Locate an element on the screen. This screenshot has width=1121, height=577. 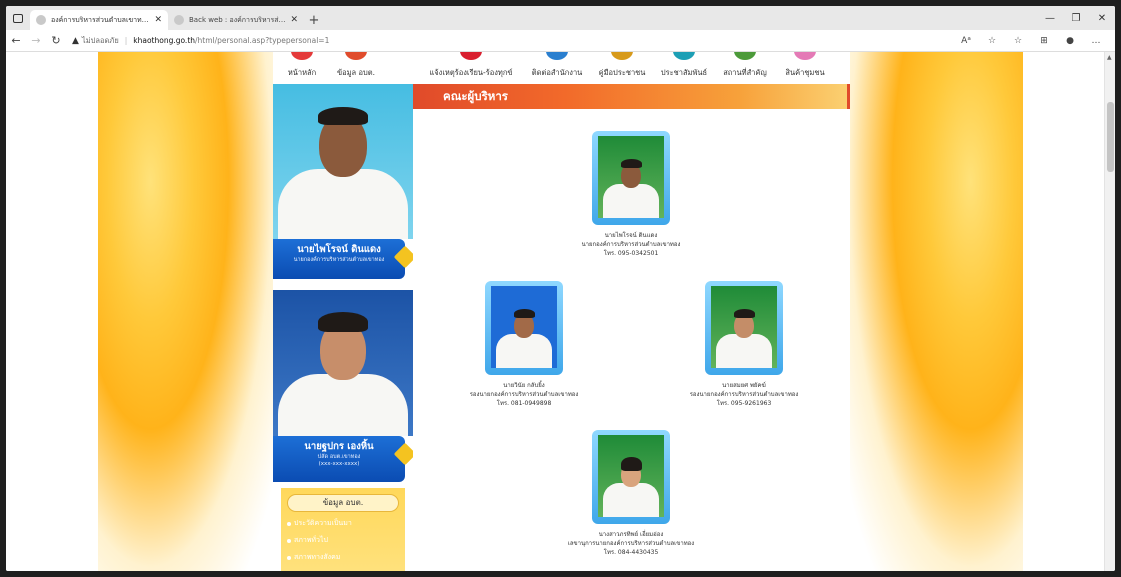
section-banner: คณะผู้บริหาร is located at coordinates (631, 96).